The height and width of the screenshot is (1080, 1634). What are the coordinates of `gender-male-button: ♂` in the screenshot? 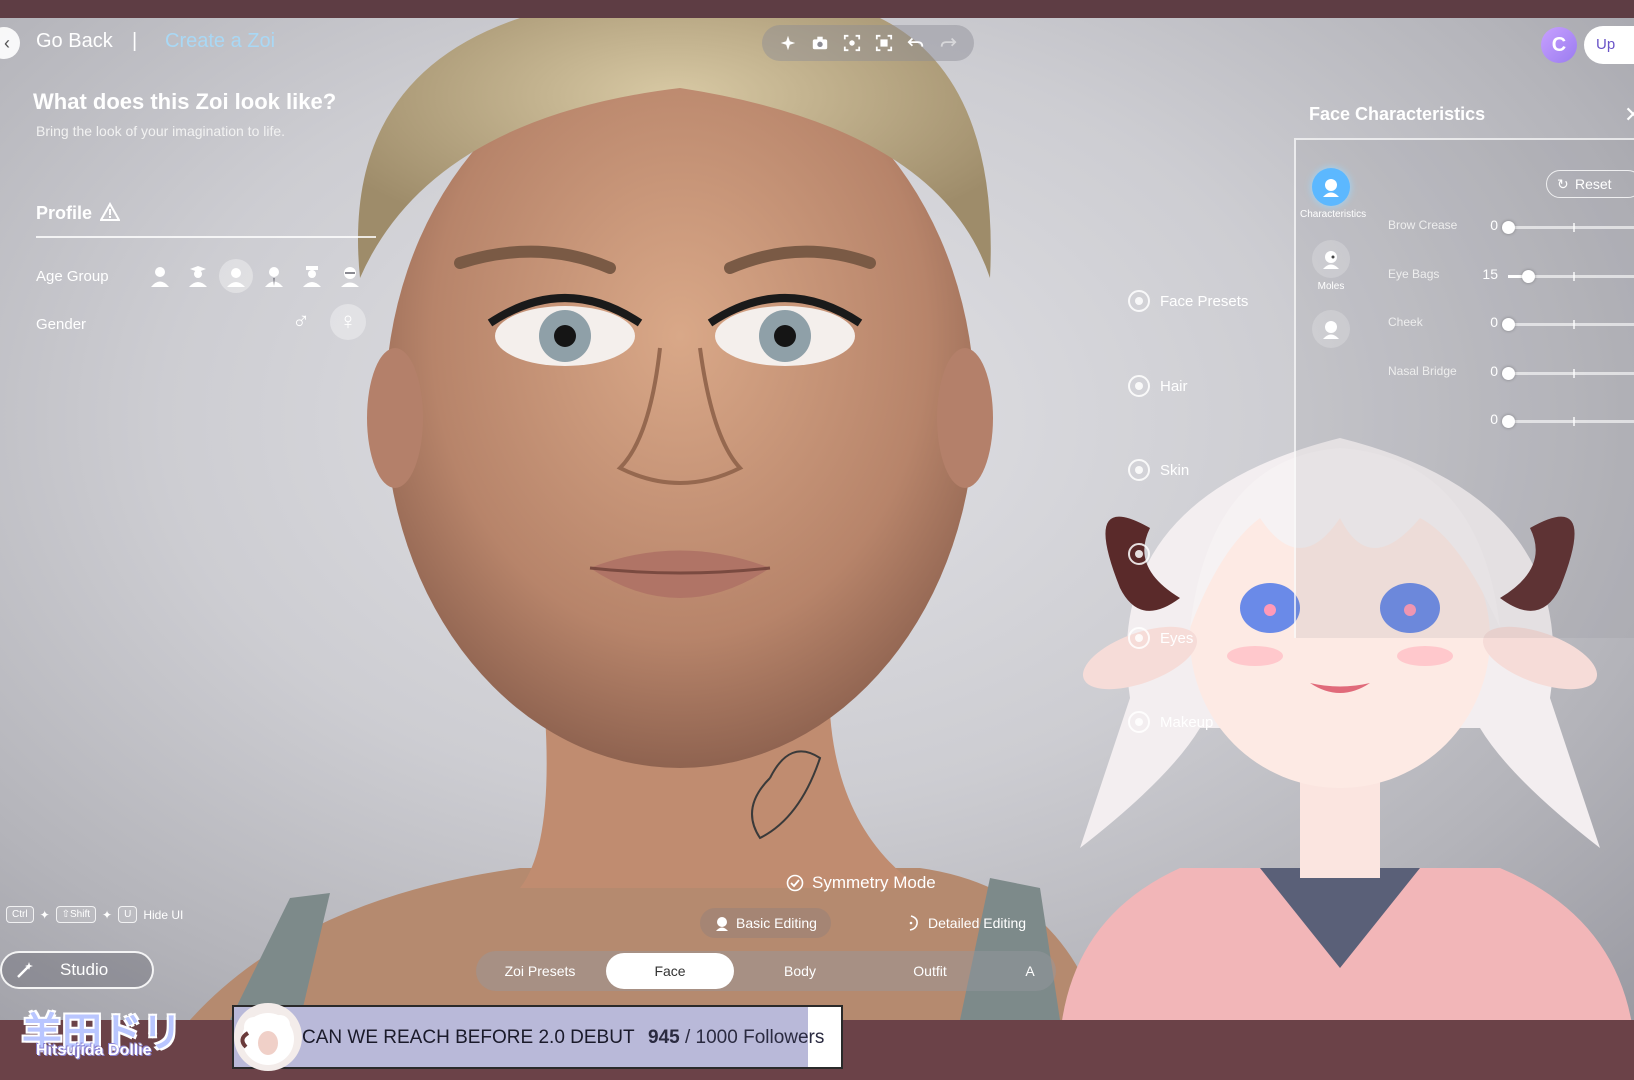 It's located at (301, 322).